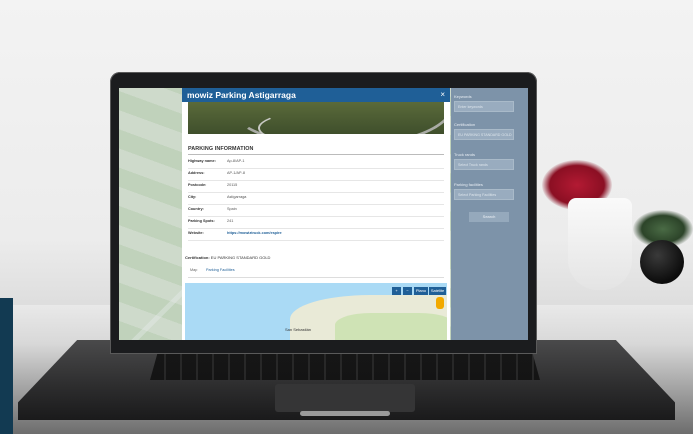 This screenshot has height=434, width=693. What do you see at coordinates (237, 197) in the screenshot?
I see `info-value: Astigarraga` at bounding box center [237, 197].